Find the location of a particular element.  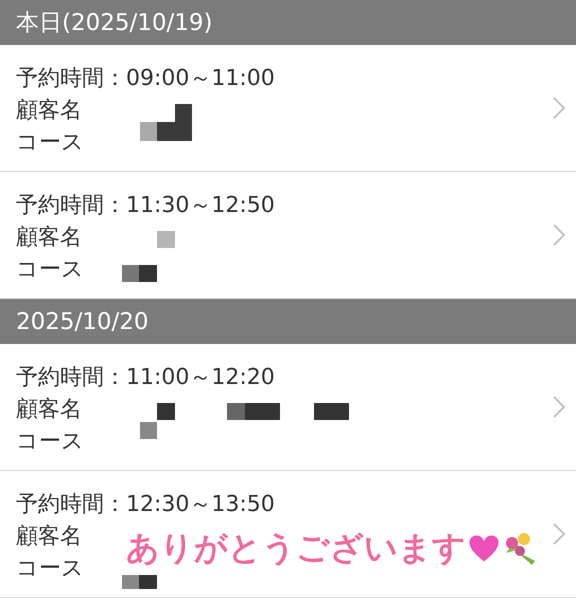

date-heading: 2025/10/20 is located at coordinates (288, 321).